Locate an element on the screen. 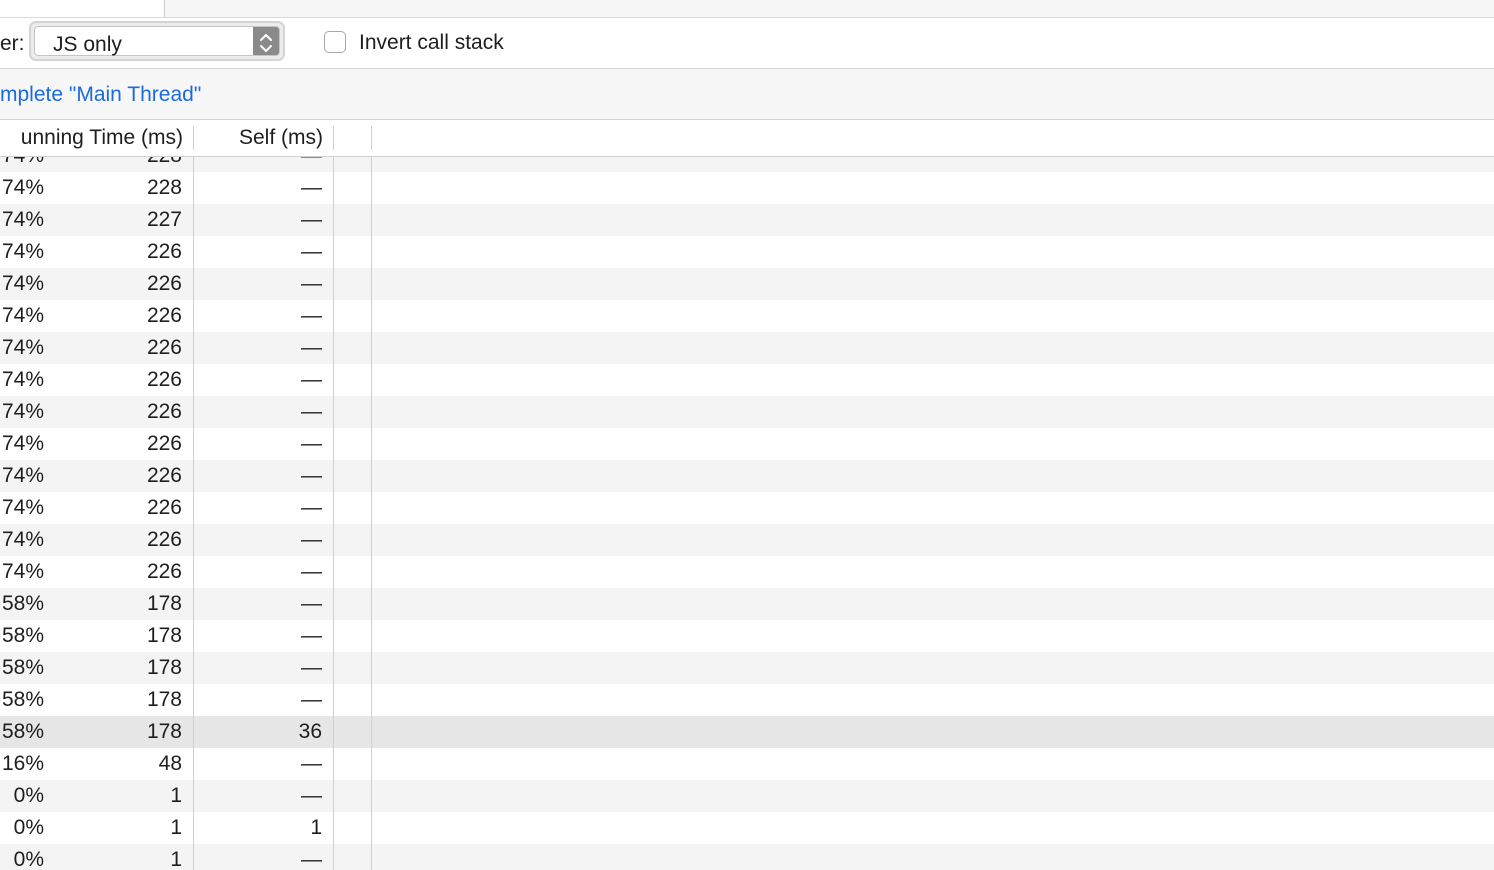 This screenshot has height=870, width=1494. column-divider is located at coordinates (371, 513).